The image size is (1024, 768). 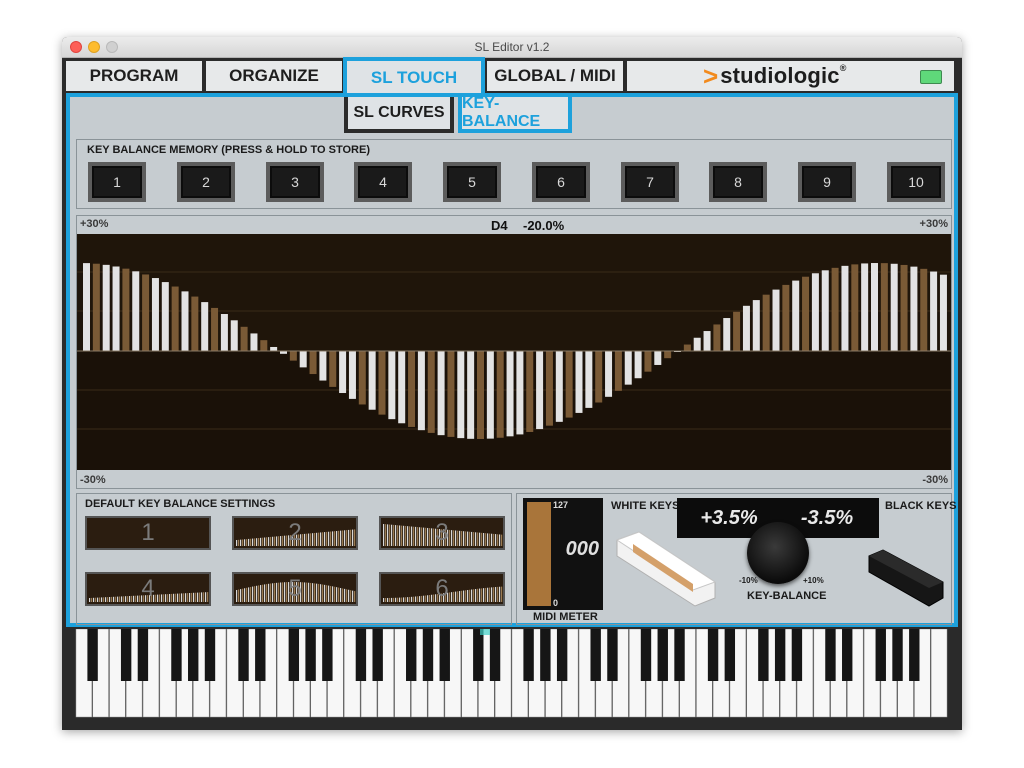 What do you see at coordinates (778, 553) in the screenshot?
I see `key-balance-knob` at bounding box center [778, 553].